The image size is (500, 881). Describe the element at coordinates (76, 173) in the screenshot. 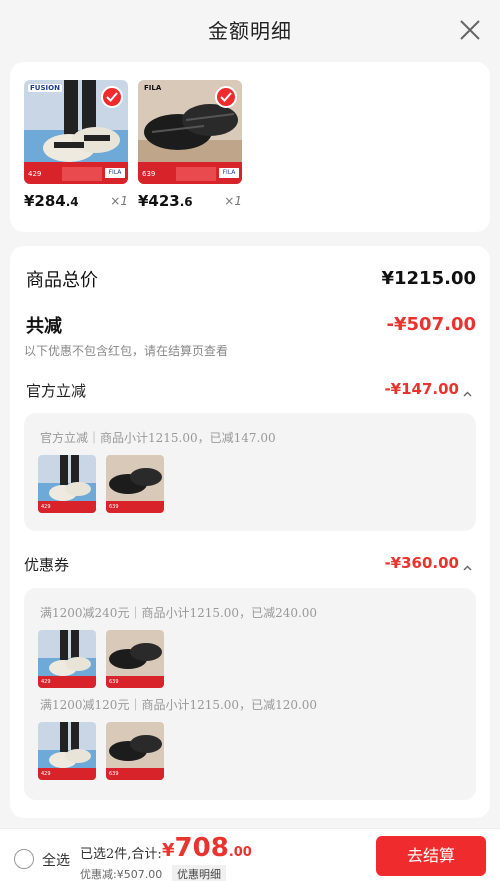

I see `promo-band: 429 FILA` at that location.